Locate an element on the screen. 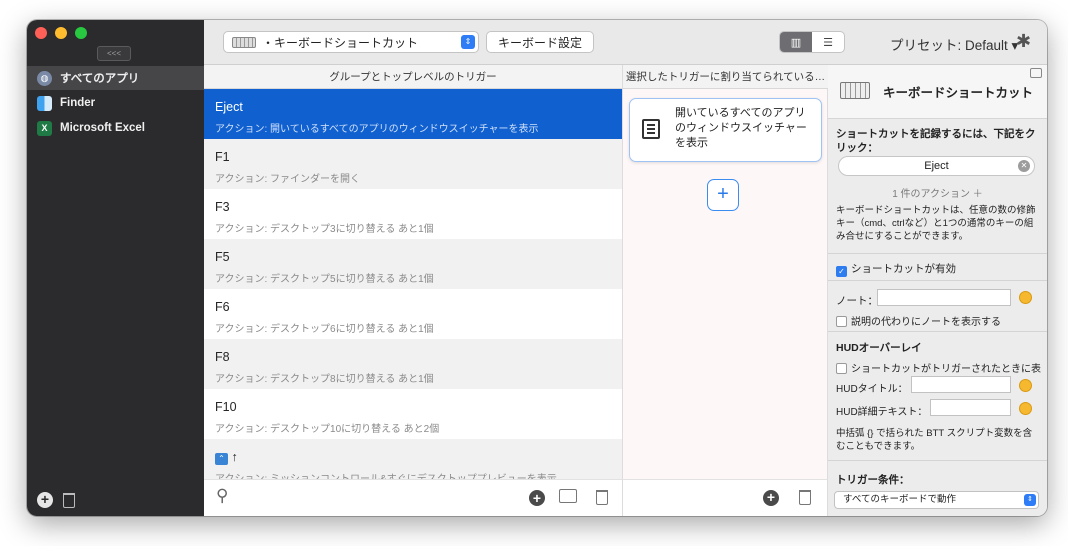 This screenshot has width=1068, height=546. trigger-row: F5 アクション: デスクトップ5に切り替える あと1個 is located at coordinates (413, 264).